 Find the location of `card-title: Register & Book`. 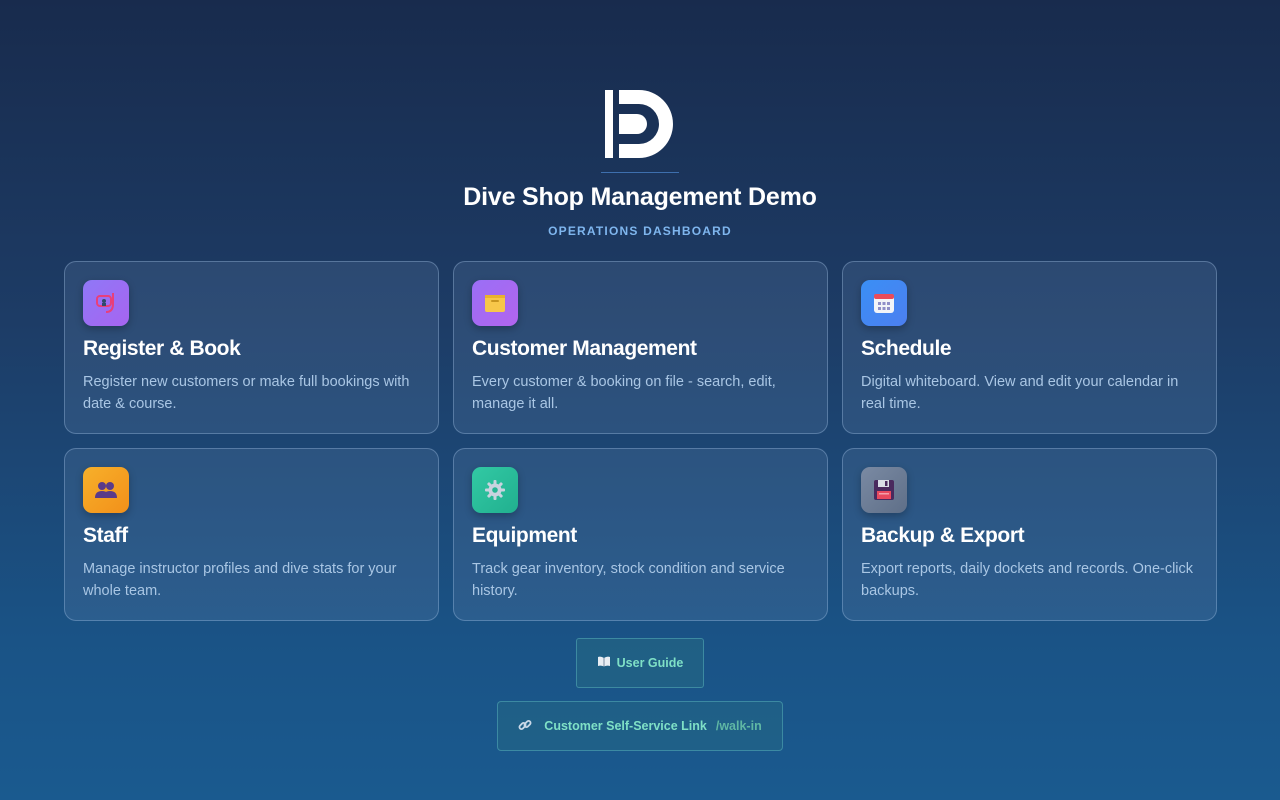

card-title: Register & Book is located at coordinates (162, 348).